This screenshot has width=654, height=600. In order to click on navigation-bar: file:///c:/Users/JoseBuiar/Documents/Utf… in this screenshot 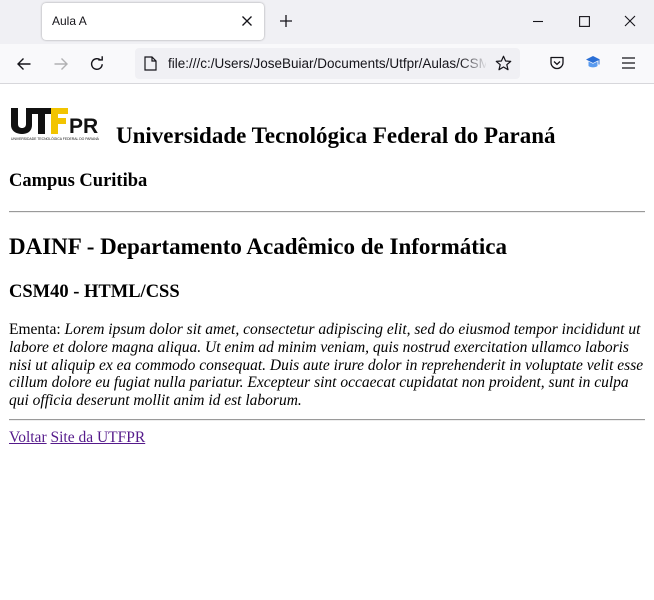, I will do `click(327, 64)`.